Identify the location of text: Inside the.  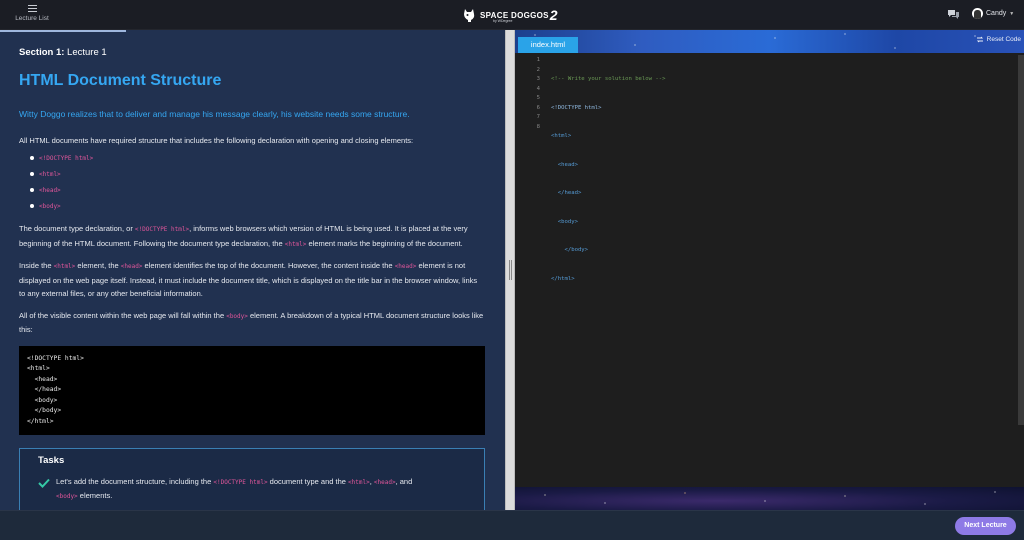
(36, 265).